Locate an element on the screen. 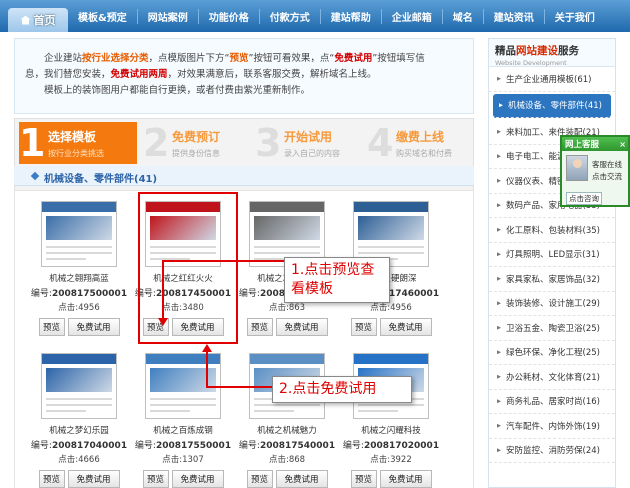 The image size is (630, 488). nav-item-domain: 域名 is located at coordinates (462, 16).